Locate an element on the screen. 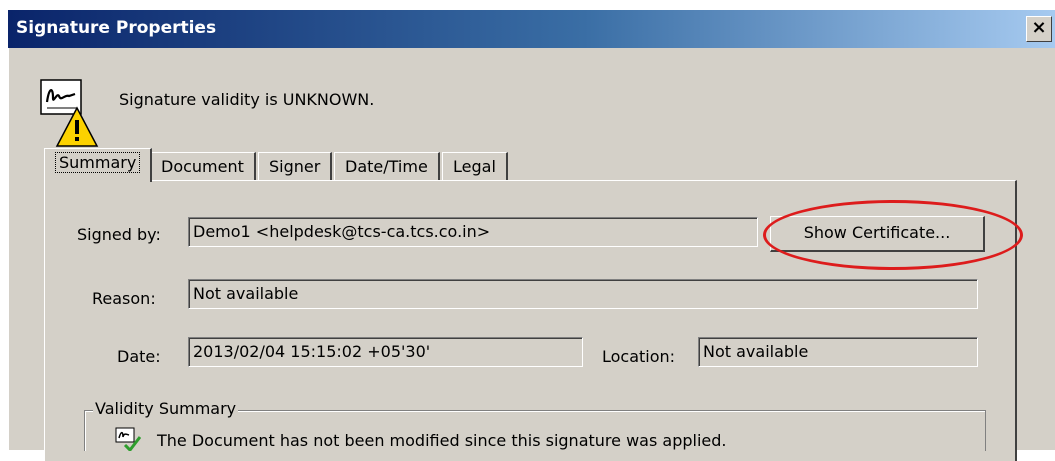 Image resolution: width=1055 pixels, height=461 pixels. date-label: Date: is located at coordinates (139, 356).